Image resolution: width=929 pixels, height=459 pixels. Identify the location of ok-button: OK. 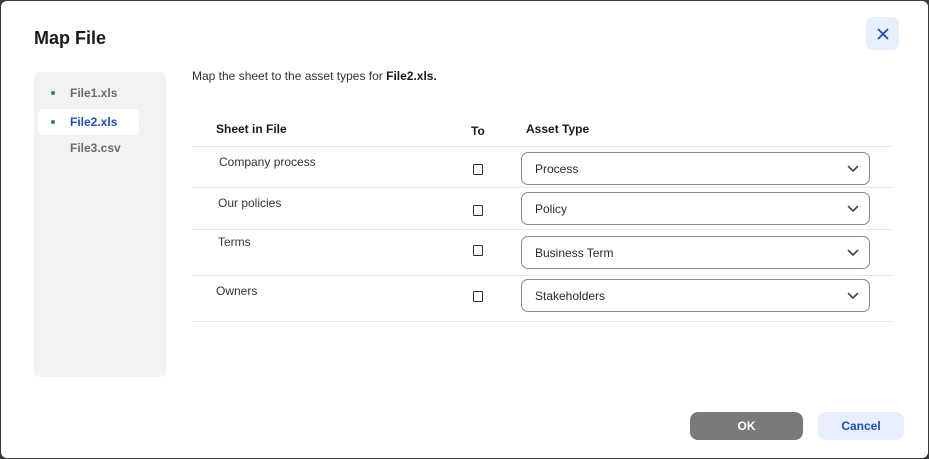
(746, 426).